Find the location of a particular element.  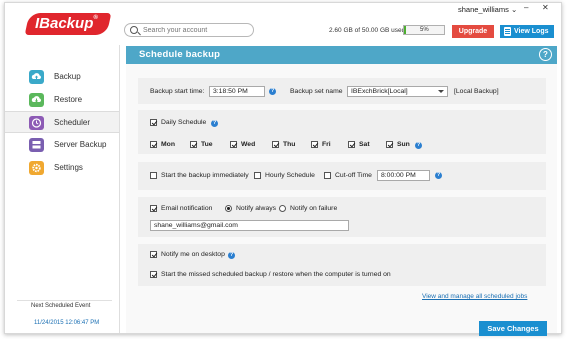

day-checkbox-wed is located at coordinates (233, 144).